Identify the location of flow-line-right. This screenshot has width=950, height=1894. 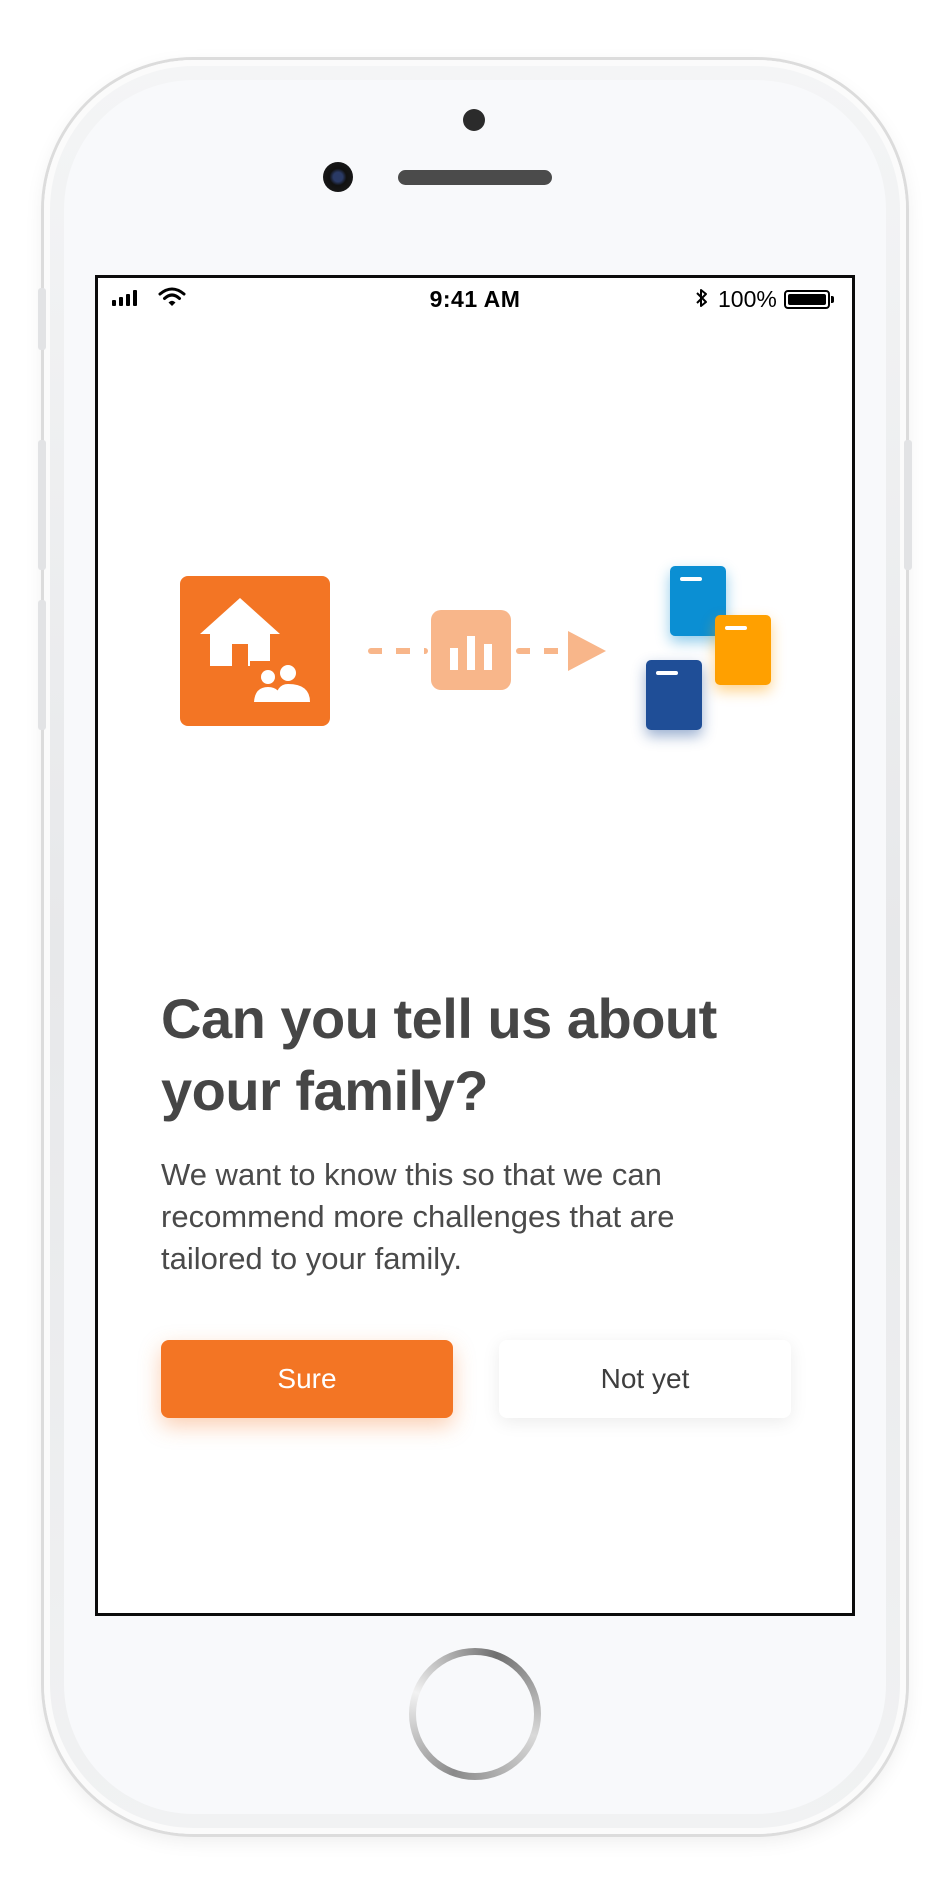
(541, 651).